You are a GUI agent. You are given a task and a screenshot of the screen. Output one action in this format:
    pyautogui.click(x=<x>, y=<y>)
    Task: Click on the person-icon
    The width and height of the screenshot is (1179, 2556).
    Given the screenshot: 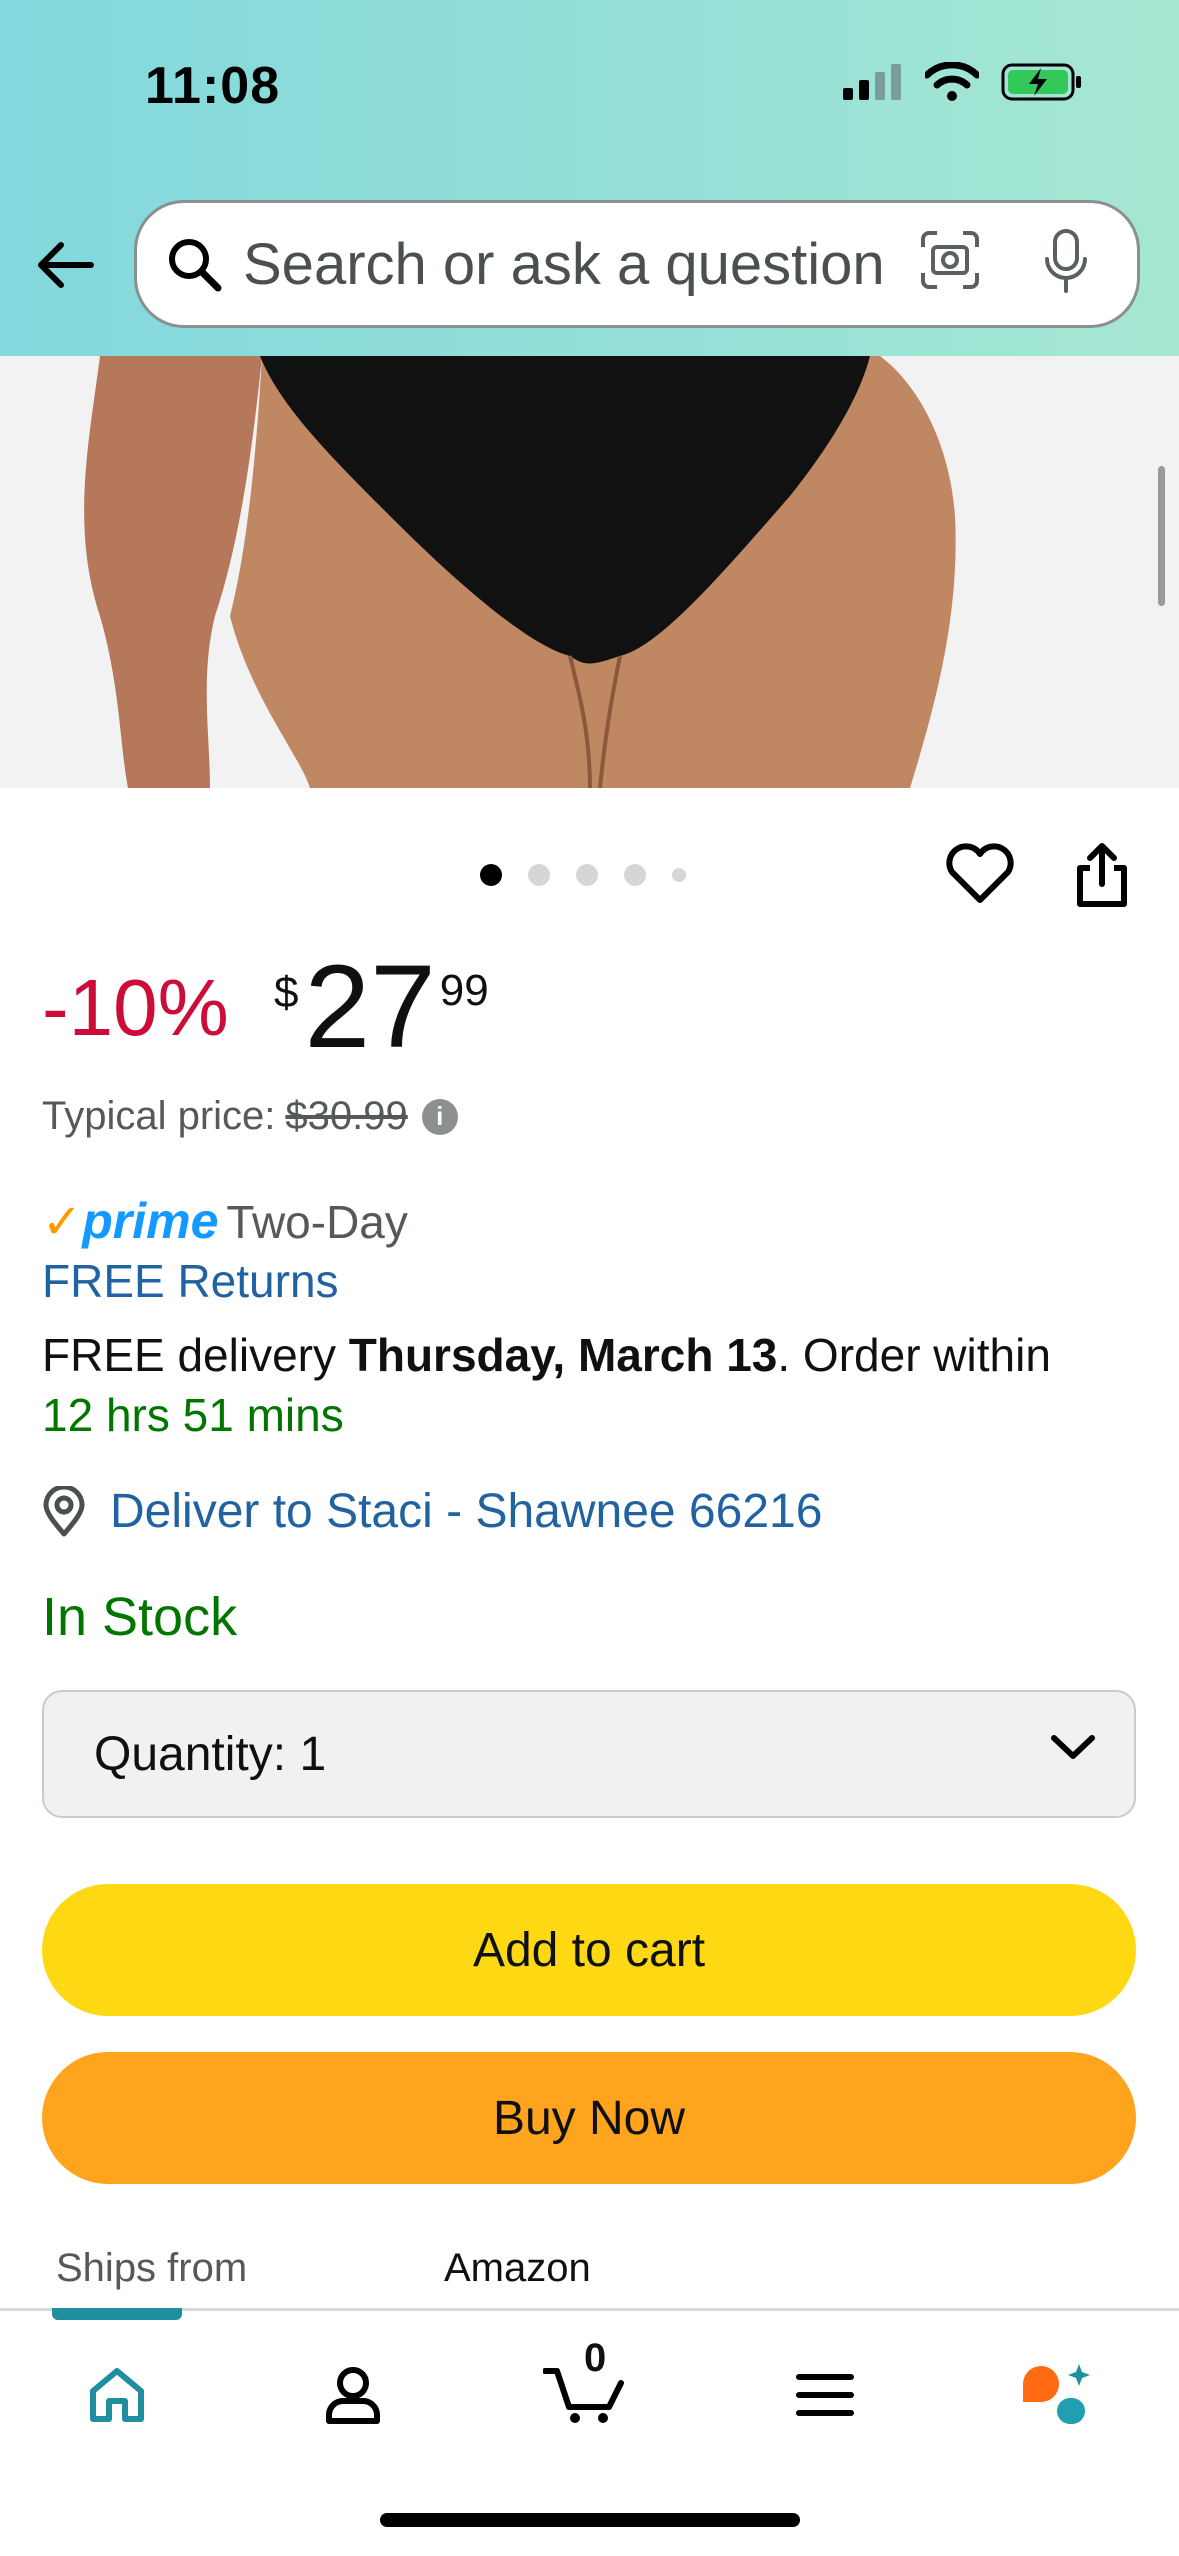 What is the action you would take?
    pyautogui.click(x=353, y=2395)
    